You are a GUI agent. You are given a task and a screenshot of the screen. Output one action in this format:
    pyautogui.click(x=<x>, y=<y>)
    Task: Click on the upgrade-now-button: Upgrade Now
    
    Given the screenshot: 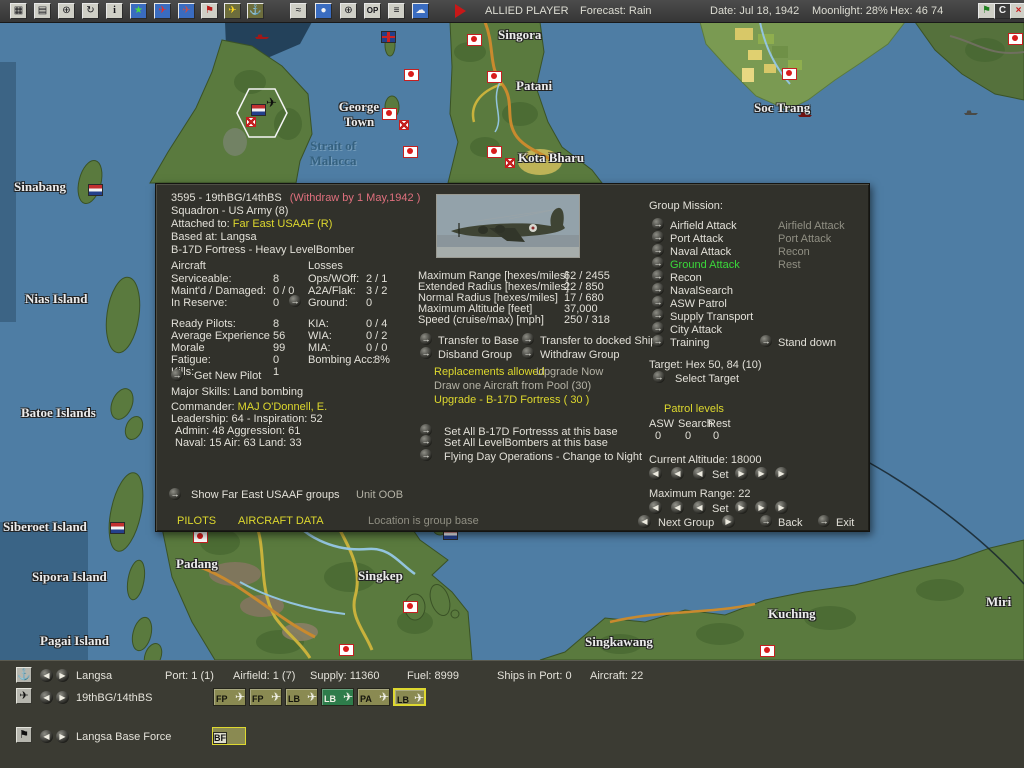 What is the action you would take?
    pyautogui.click(x=569, y=372)
    